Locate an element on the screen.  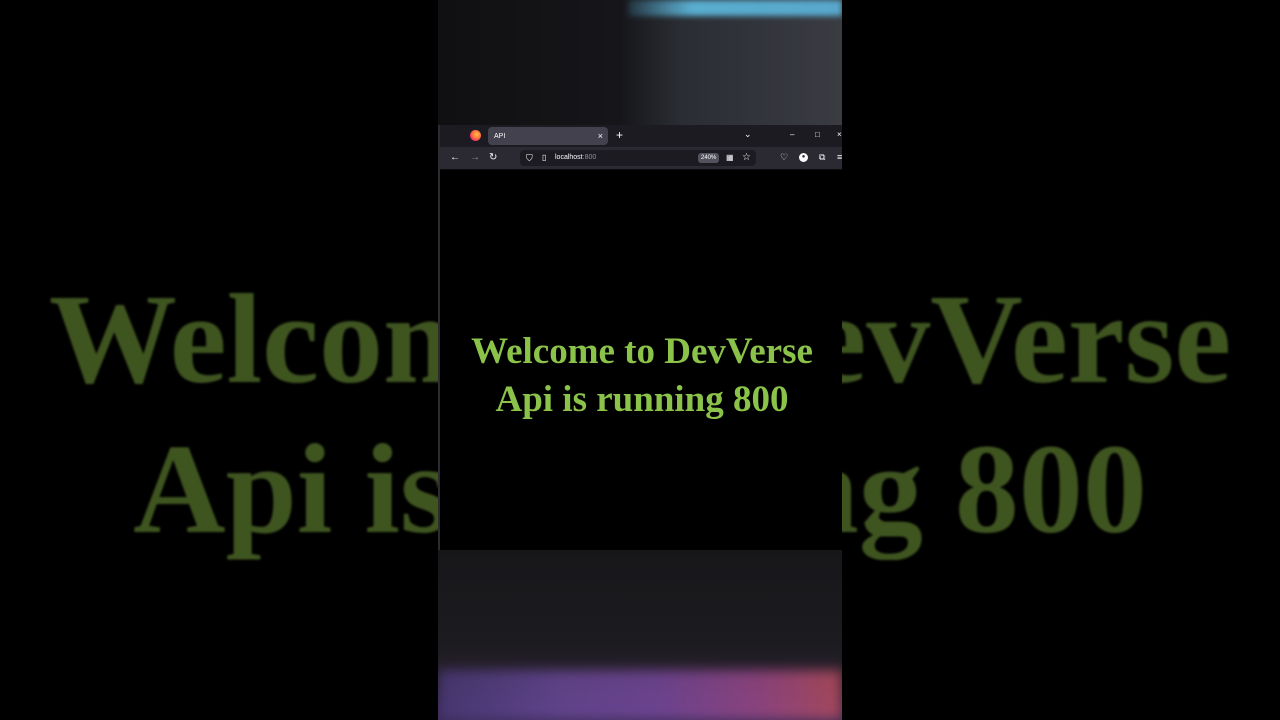
tab-bar: API × + ⌄ – □ × is located at coordinates (641, 136).